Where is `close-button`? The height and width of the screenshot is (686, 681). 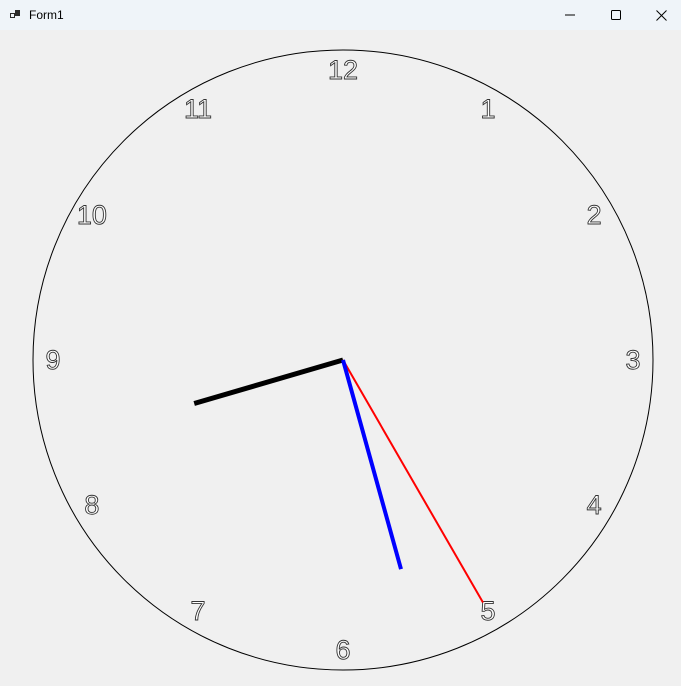 close-button is located at coordinates (659, 15).